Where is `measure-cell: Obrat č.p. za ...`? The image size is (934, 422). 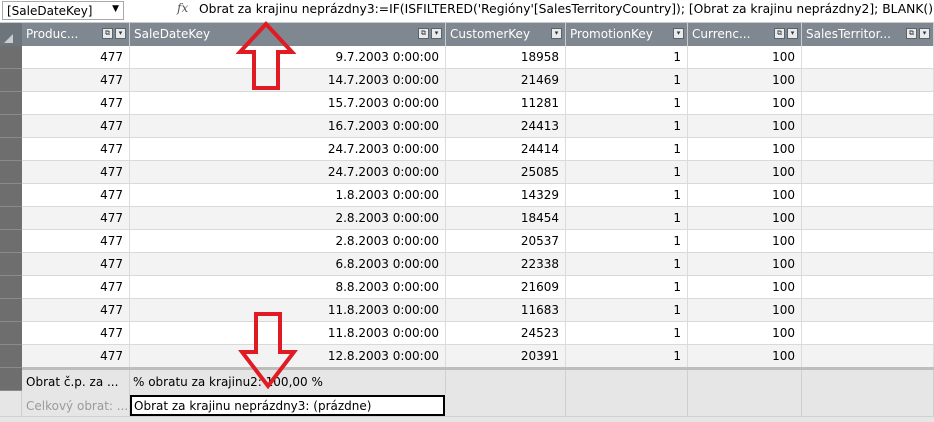 measure-cell: Obrat č.p. za ... is located at coordinates (76, 382).